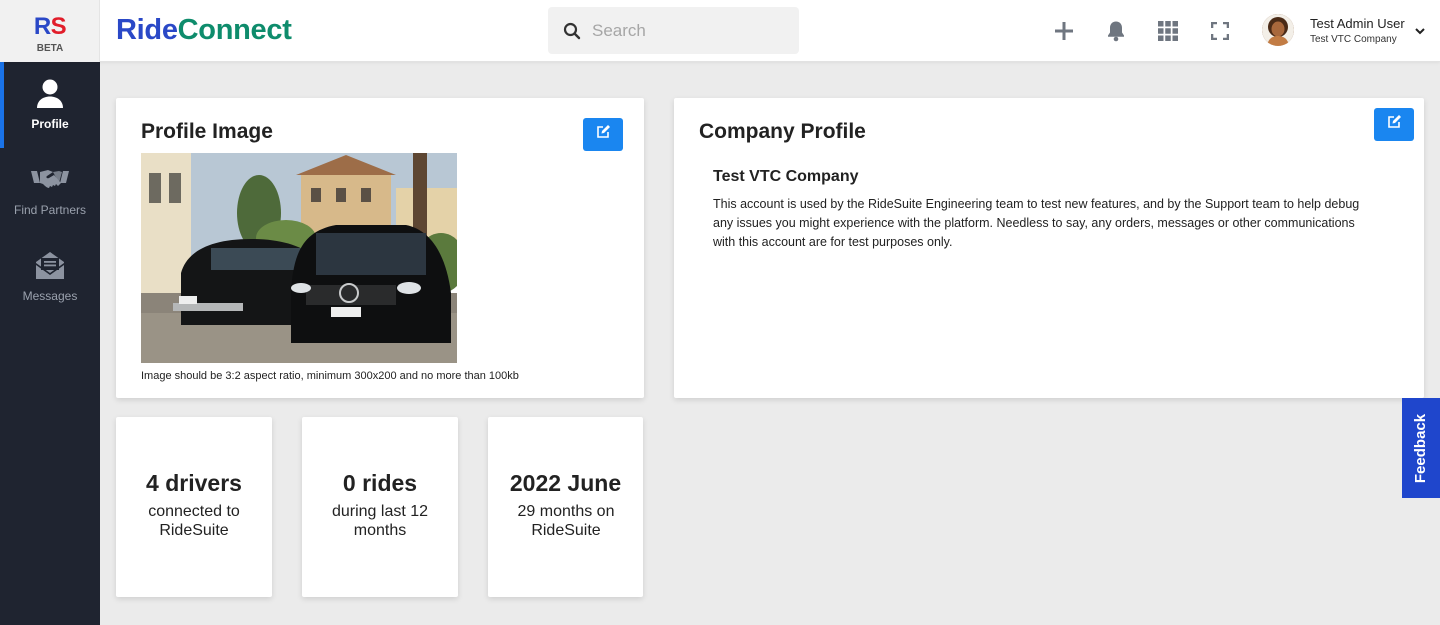  I want to click on sidebar: Profile Find Partners Messages, so click(50, 343).